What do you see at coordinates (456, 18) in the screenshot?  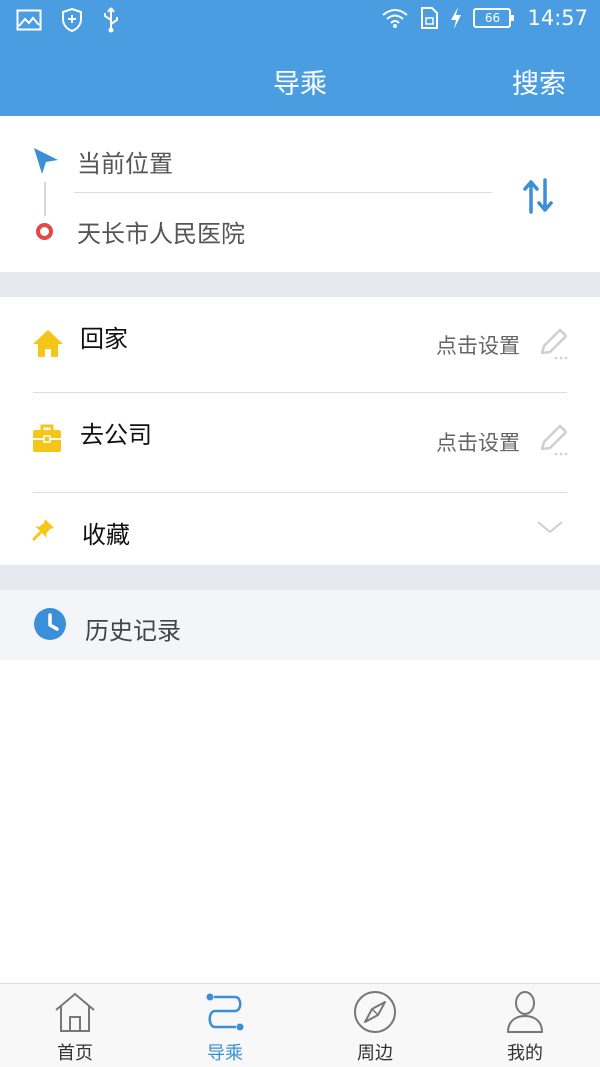 I see `charging-icon` at bounding box center [456, 18].